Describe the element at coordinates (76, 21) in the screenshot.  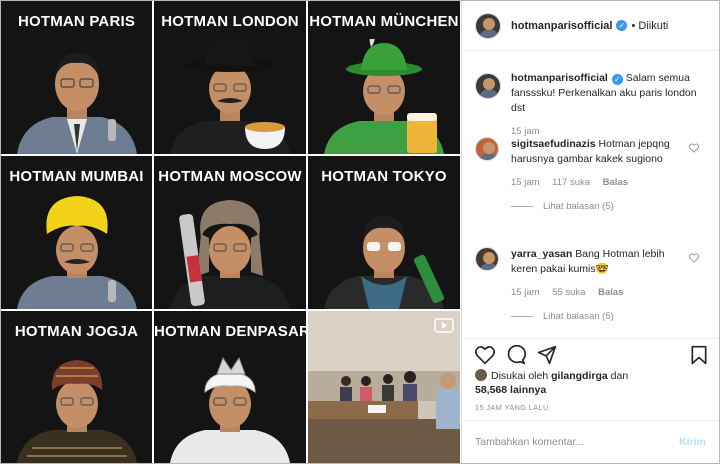
I see `tile-title: HOTMAN PARIS` at that location.